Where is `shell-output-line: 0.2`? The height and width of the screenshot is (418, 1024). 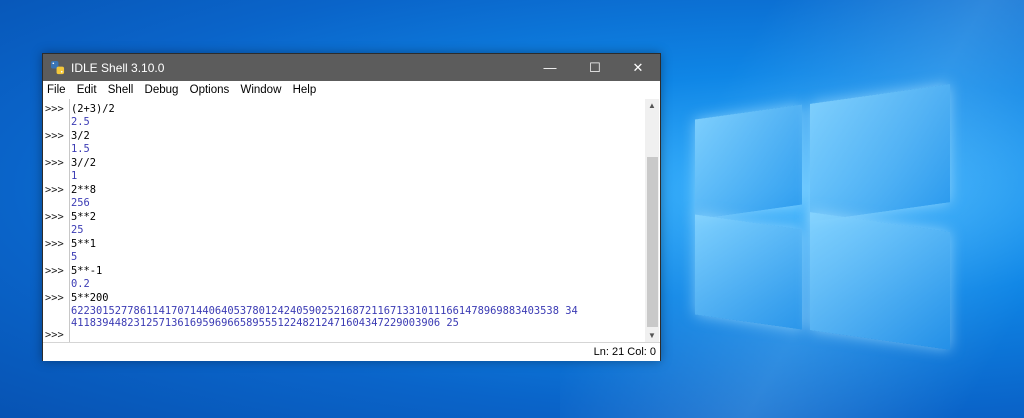 shell-output-line: 0.2 is located at coordinates (80, 284).